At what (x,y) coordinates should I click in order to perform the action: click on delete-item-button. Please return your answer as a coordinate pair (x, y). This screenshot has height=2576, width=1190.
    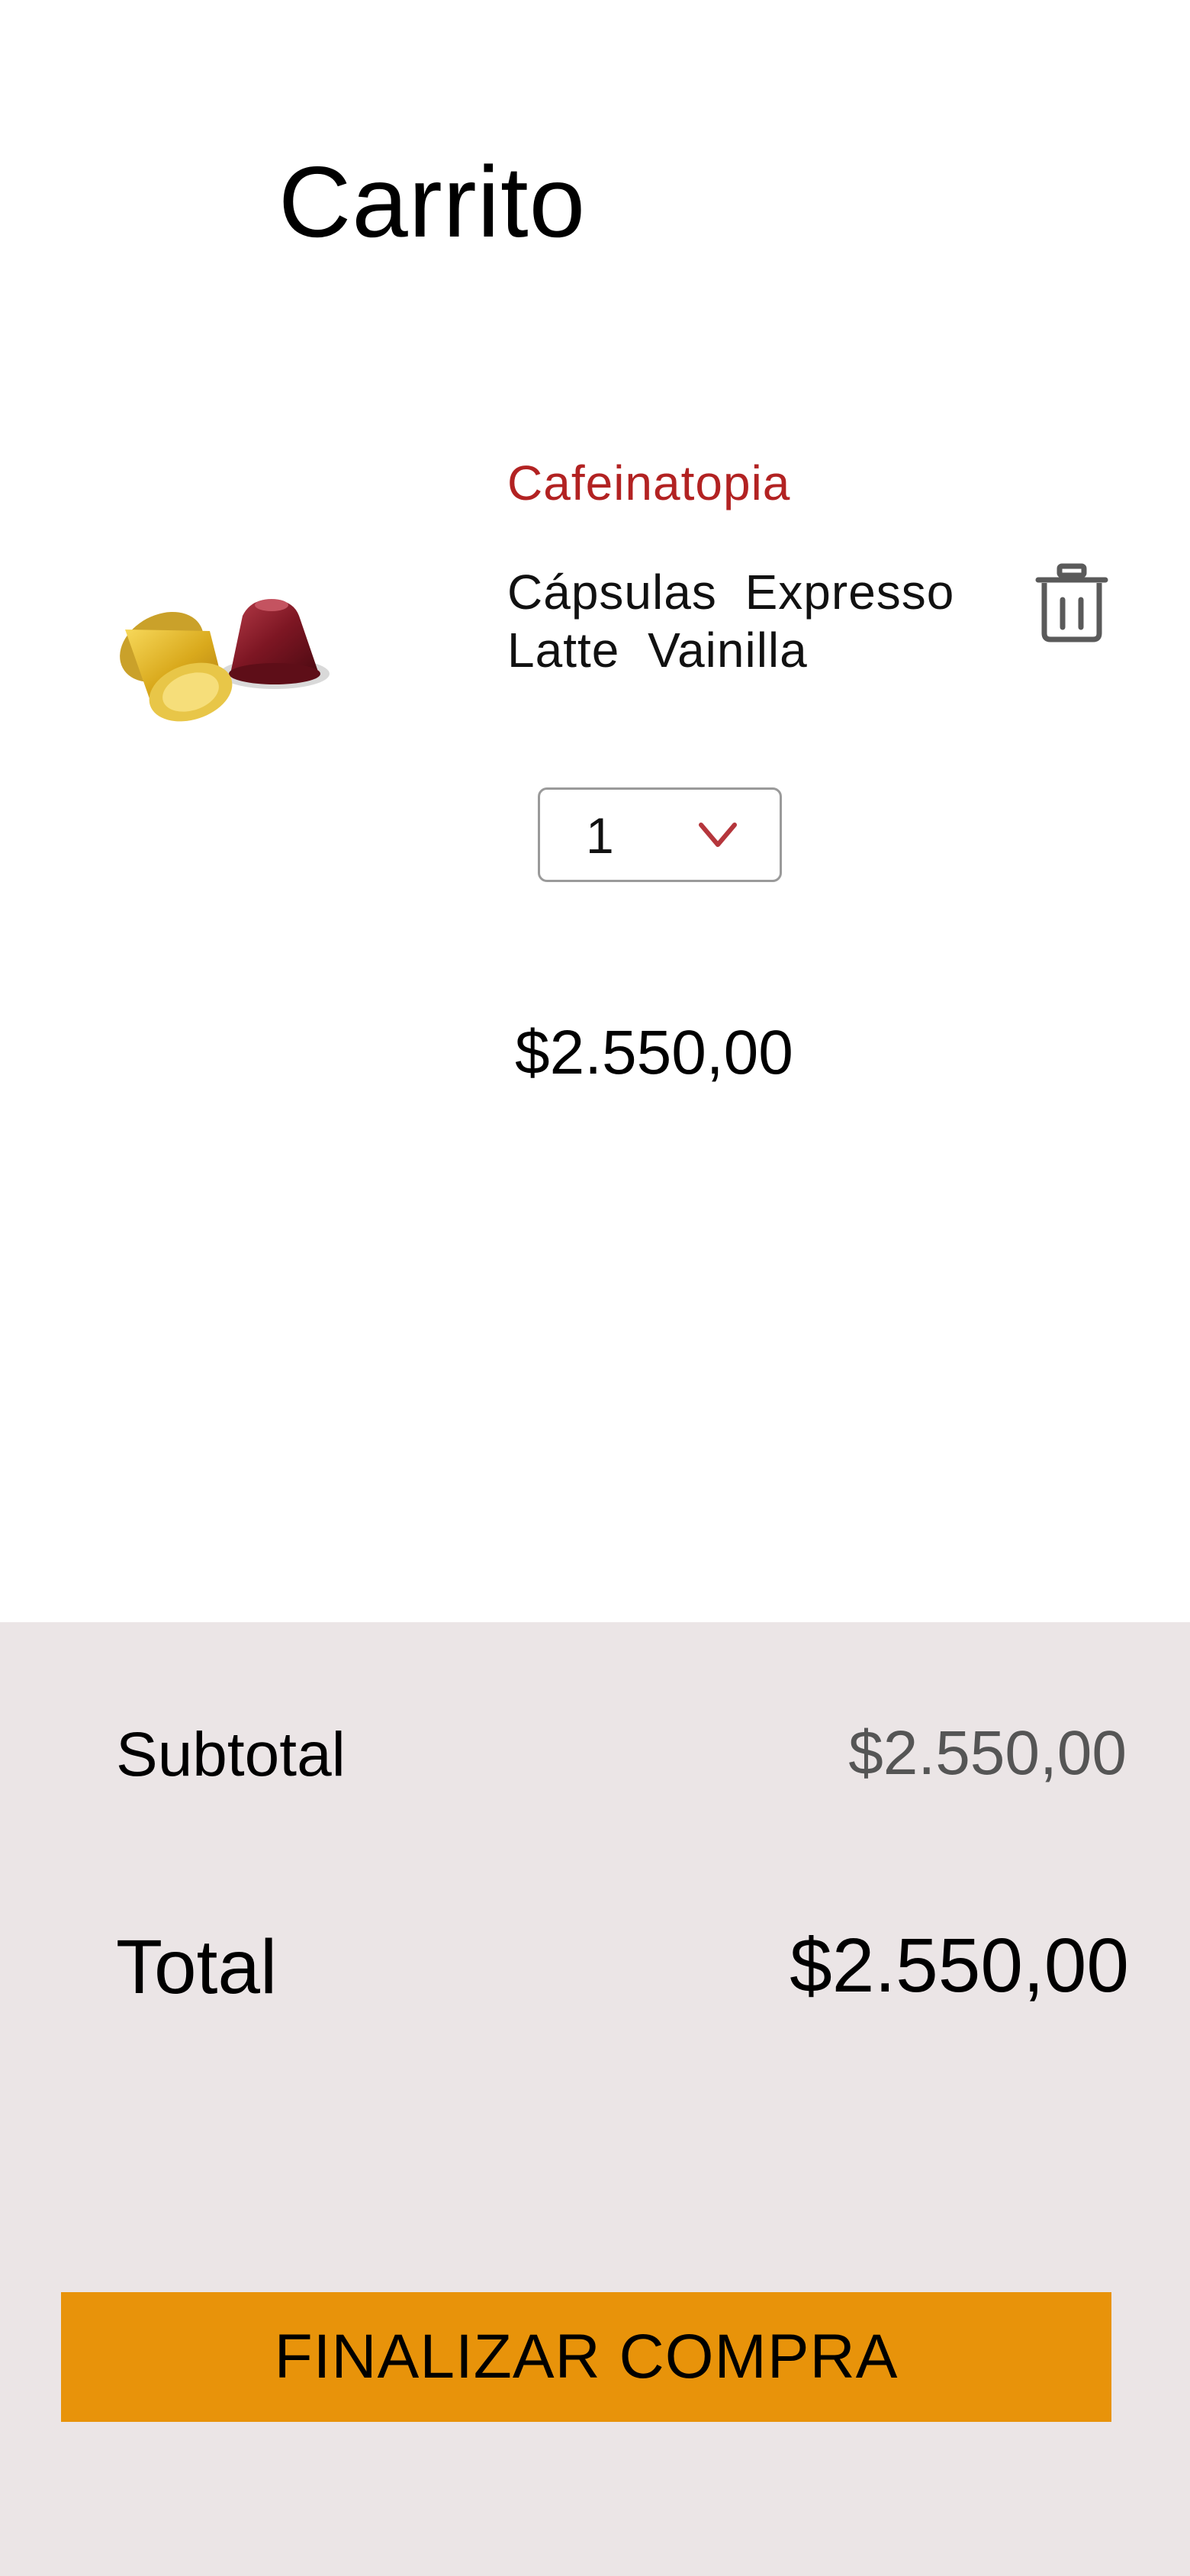
    Looking at the image, I should click on (1072, 603).